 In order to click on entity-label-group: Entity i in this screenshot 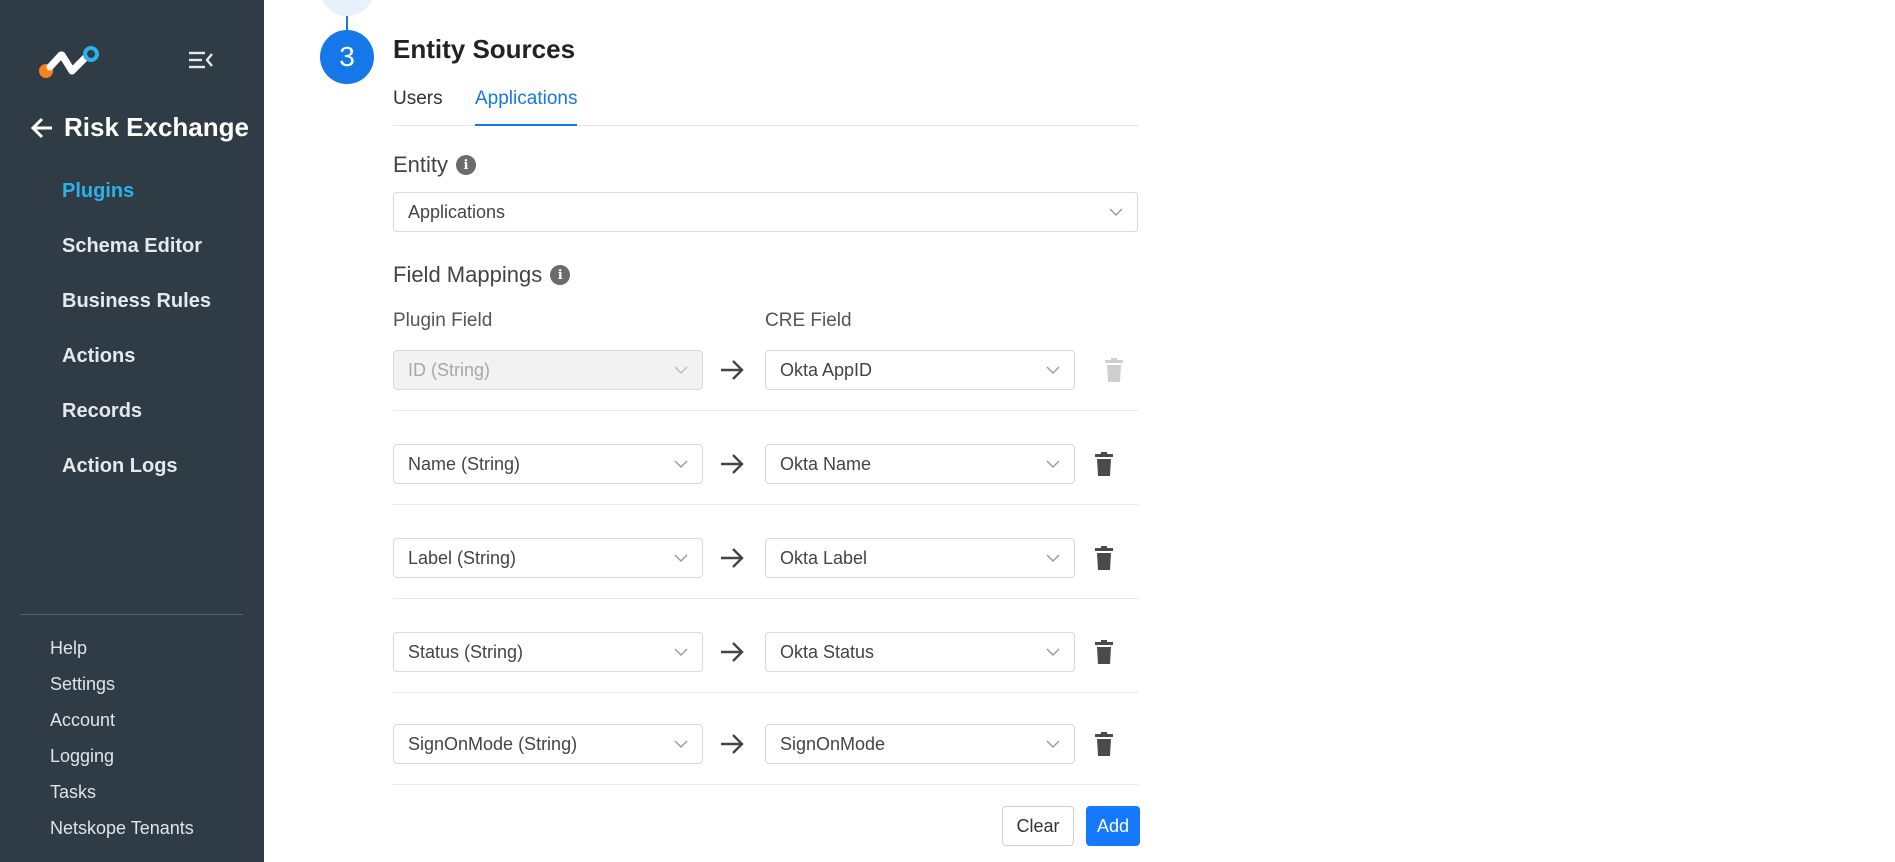, I will do `click(435, 165)`.